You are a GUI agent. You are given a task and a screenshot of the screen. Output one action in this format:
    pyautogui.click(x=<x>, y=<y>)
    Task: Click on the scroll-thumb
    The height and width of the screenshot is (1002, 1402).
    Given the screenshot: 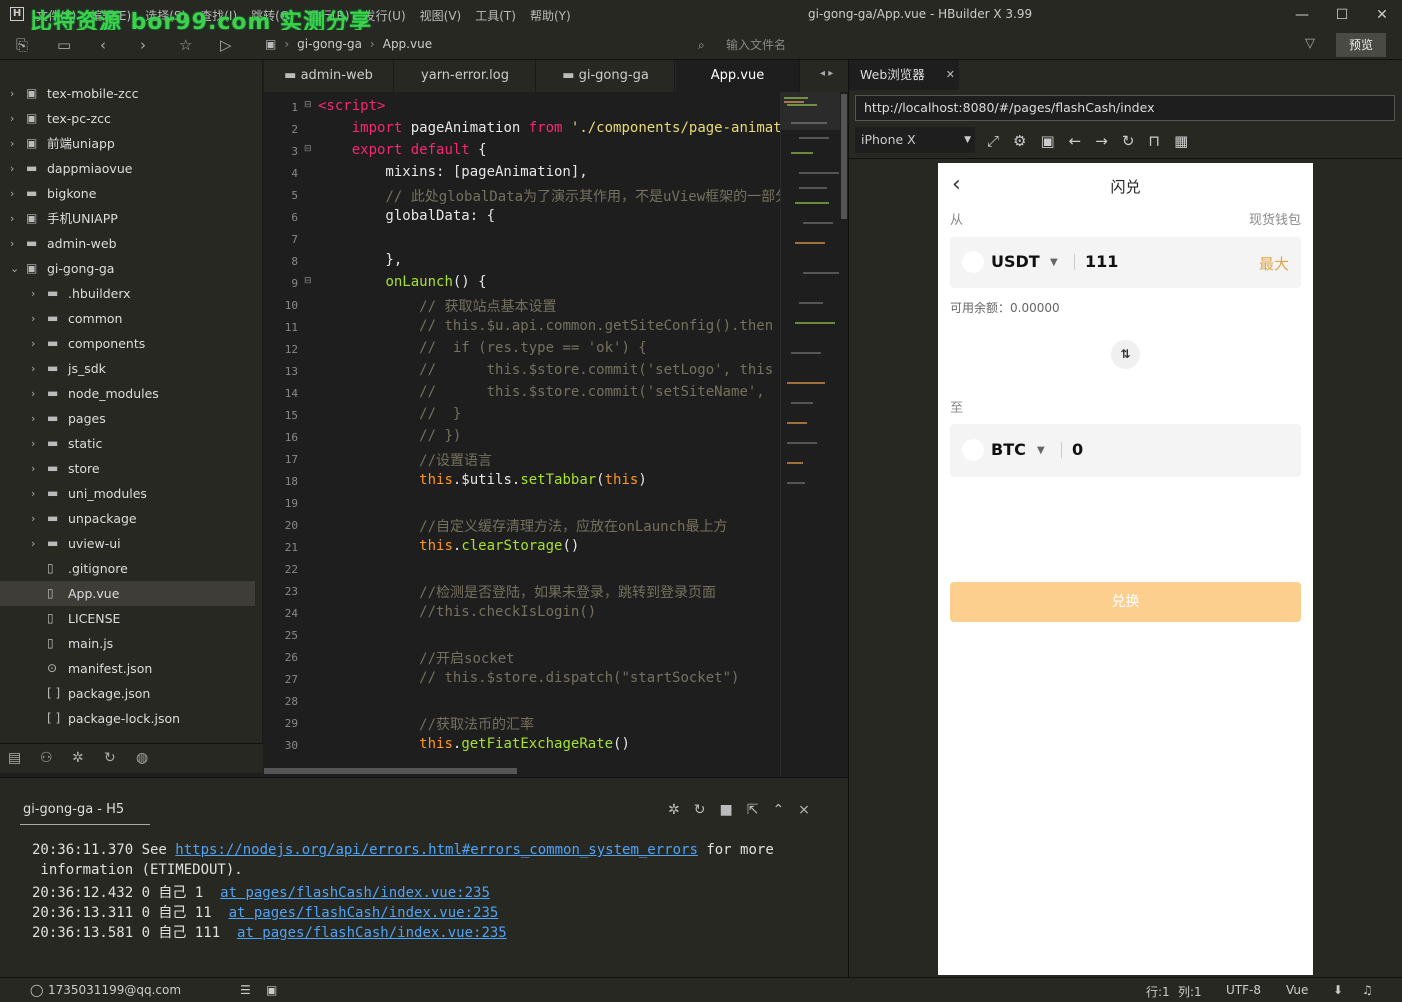 What is the action you would take?
    pyautogui.click(x=390, y=771)
    